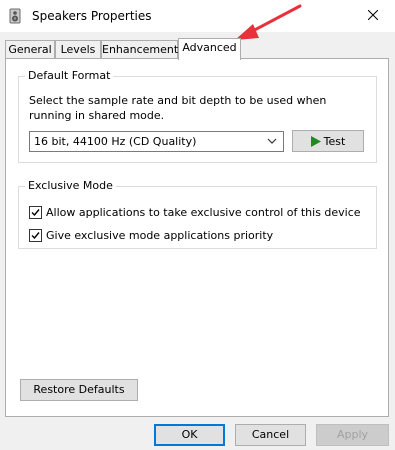 This screenshot has height=450, width=395. What do you see at coordinates (270, 435) in the screenshot?
I see `cancel-button: Cancel` at bounding box center [270, 435].